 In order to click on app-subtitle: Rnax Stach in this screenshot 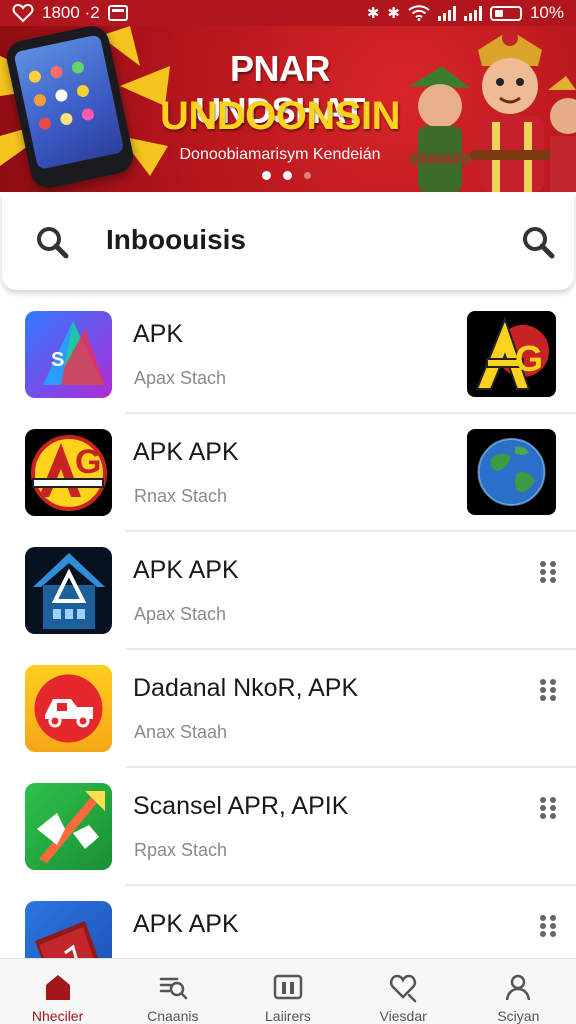, I will do `click(181, 496)`.